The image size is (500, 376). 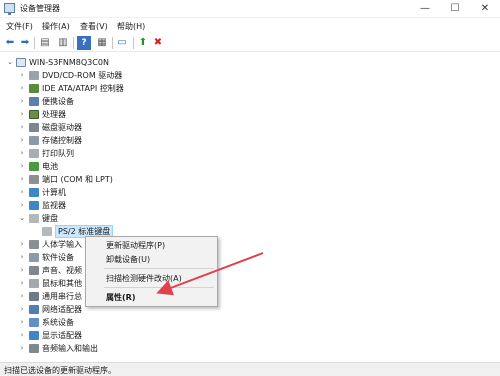 What do you see at coordinates (34, 257) in the screenshot?
I see `software-device-icon` at bounding box center [34, 257].